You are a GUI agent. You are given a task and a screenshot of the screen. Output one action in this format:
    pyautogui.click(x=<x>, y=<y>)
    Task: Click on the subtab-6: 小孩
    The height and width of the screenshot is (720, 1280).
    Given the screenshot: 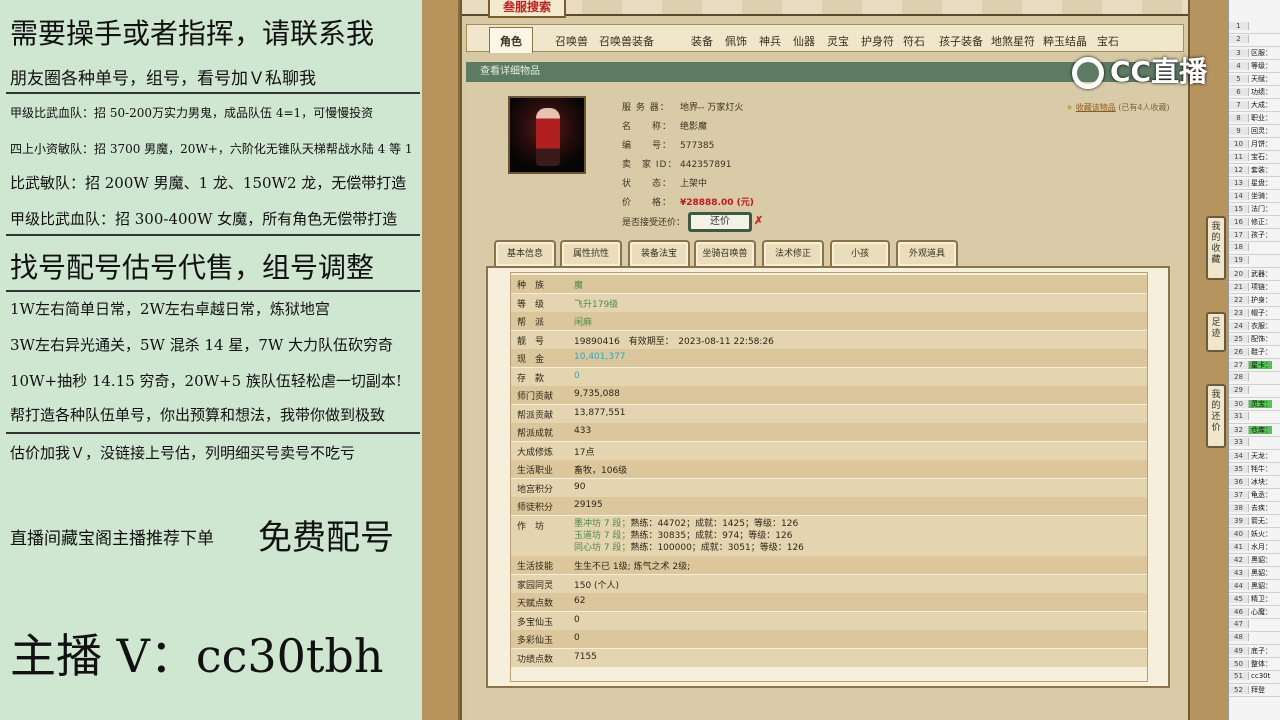 What is the action you would take?
    pyautogui.click(x=860, y=253)
    